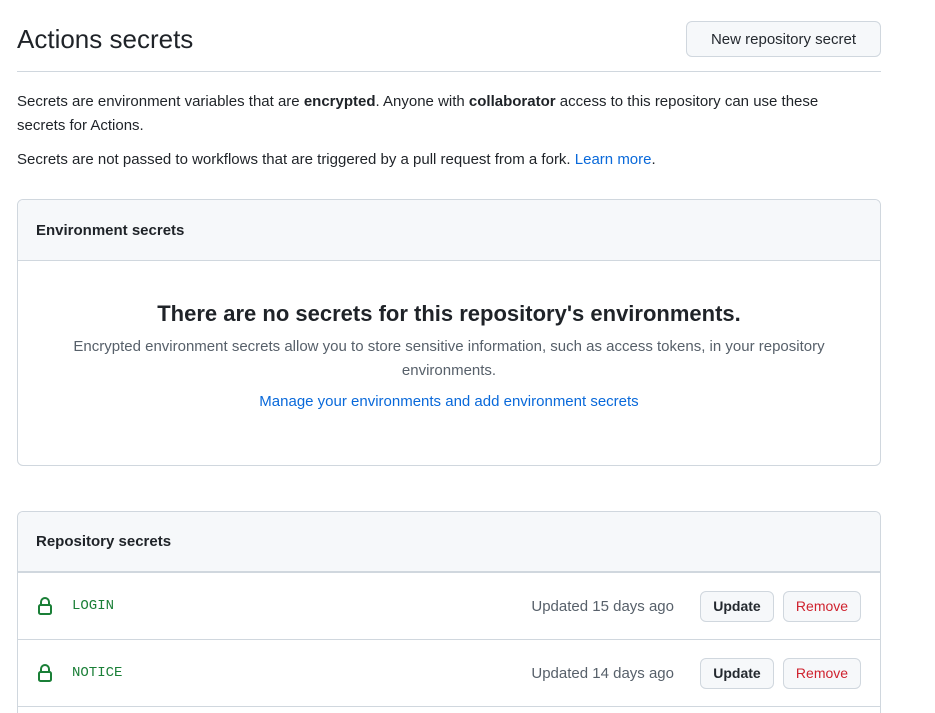  What do you see at coordinates (449, 230) in the screenshot?
I see `environment-secrets-heading: Environment secrets` at bounding box center [449, 230].